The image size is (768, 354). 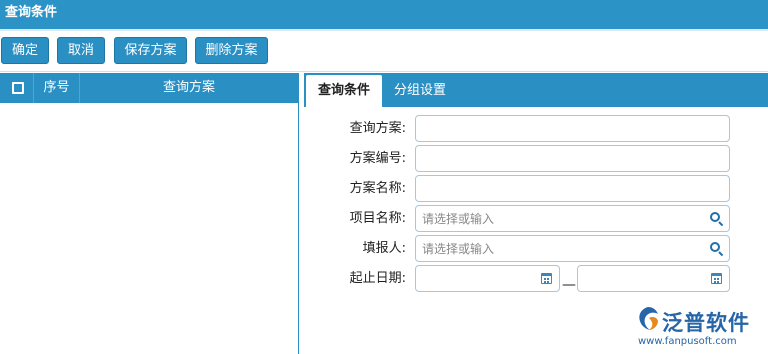 What do you see at coordinates (377, 188) in the screenshot?
I see `plan-name-label: 方案名称:` at bounding box center [377, 188].